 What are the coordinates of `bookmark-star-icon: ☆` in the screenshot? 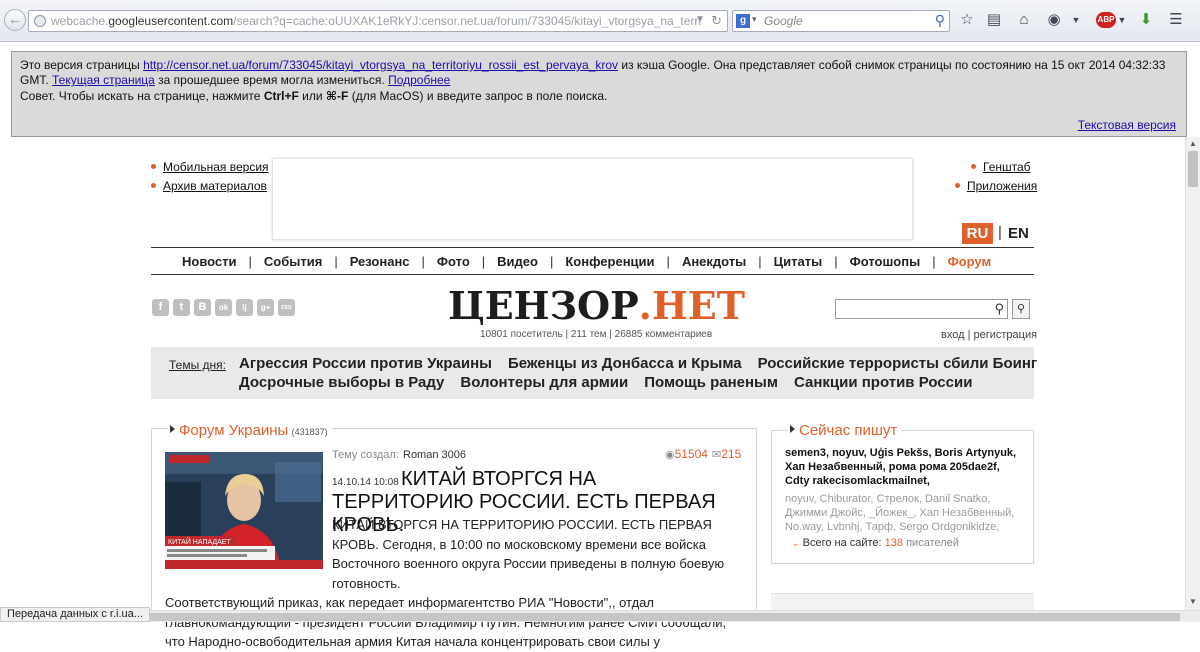 It's located at (967, 20).